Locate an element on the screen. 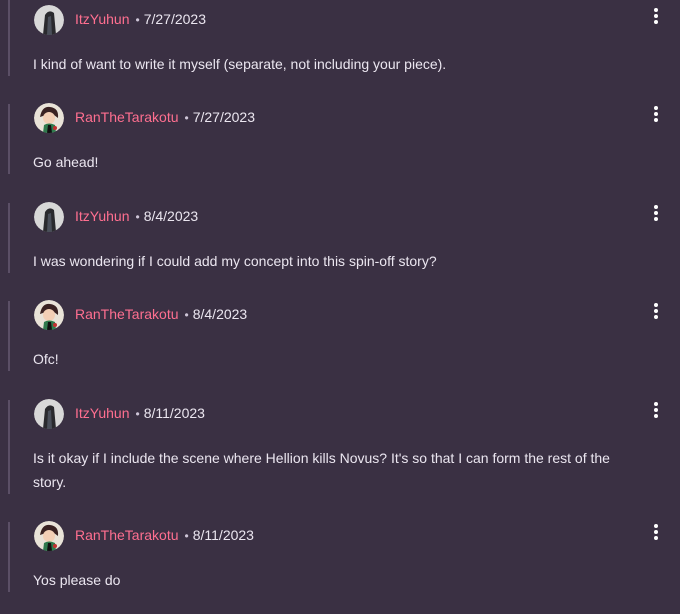 This screenshot has height=614, width=680. comment-meta: RanTheTarakotu • 7/27/2023 is located at coordinates (165, 117).